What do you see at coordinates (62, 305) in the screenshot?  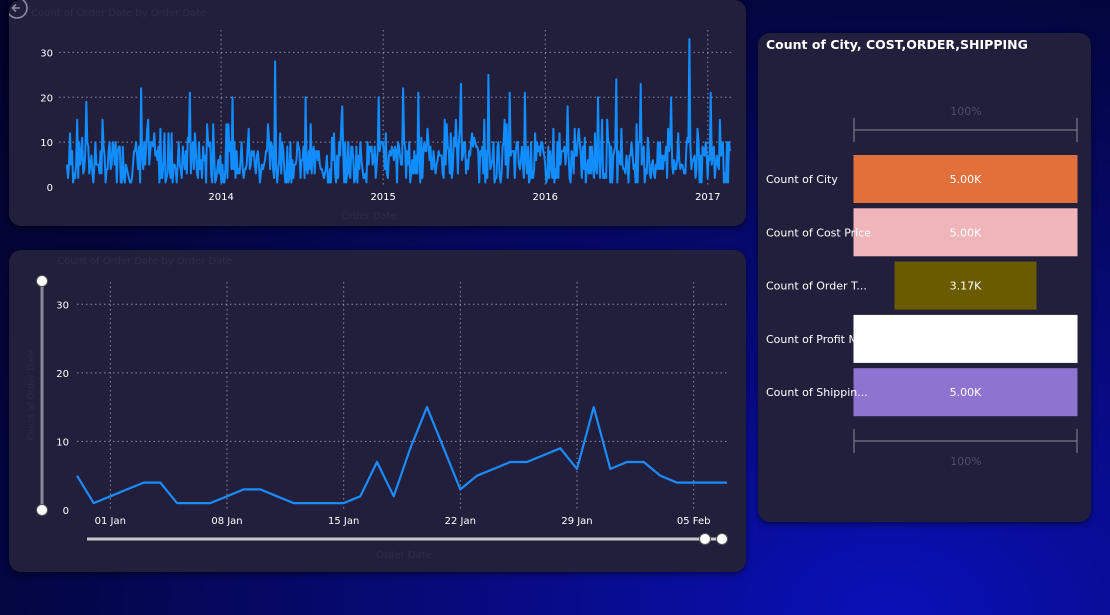 I see `bottom-y-tick-label: 30` at bounding box center [62, 305].